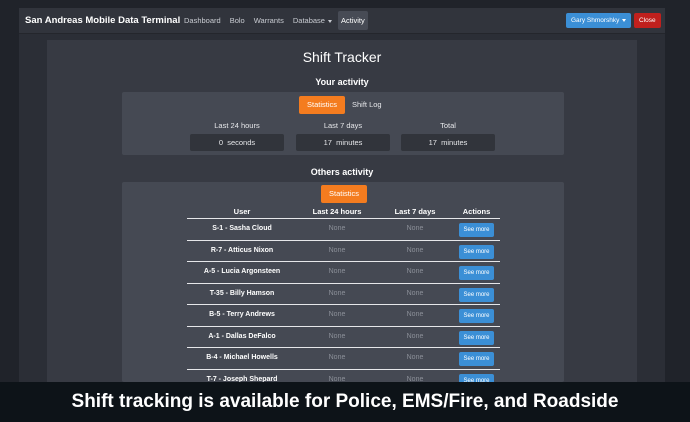 This screenshot has height=422, width=690. I want to click on row-user: B-5 - Terry Andrews, so click(242, 314).